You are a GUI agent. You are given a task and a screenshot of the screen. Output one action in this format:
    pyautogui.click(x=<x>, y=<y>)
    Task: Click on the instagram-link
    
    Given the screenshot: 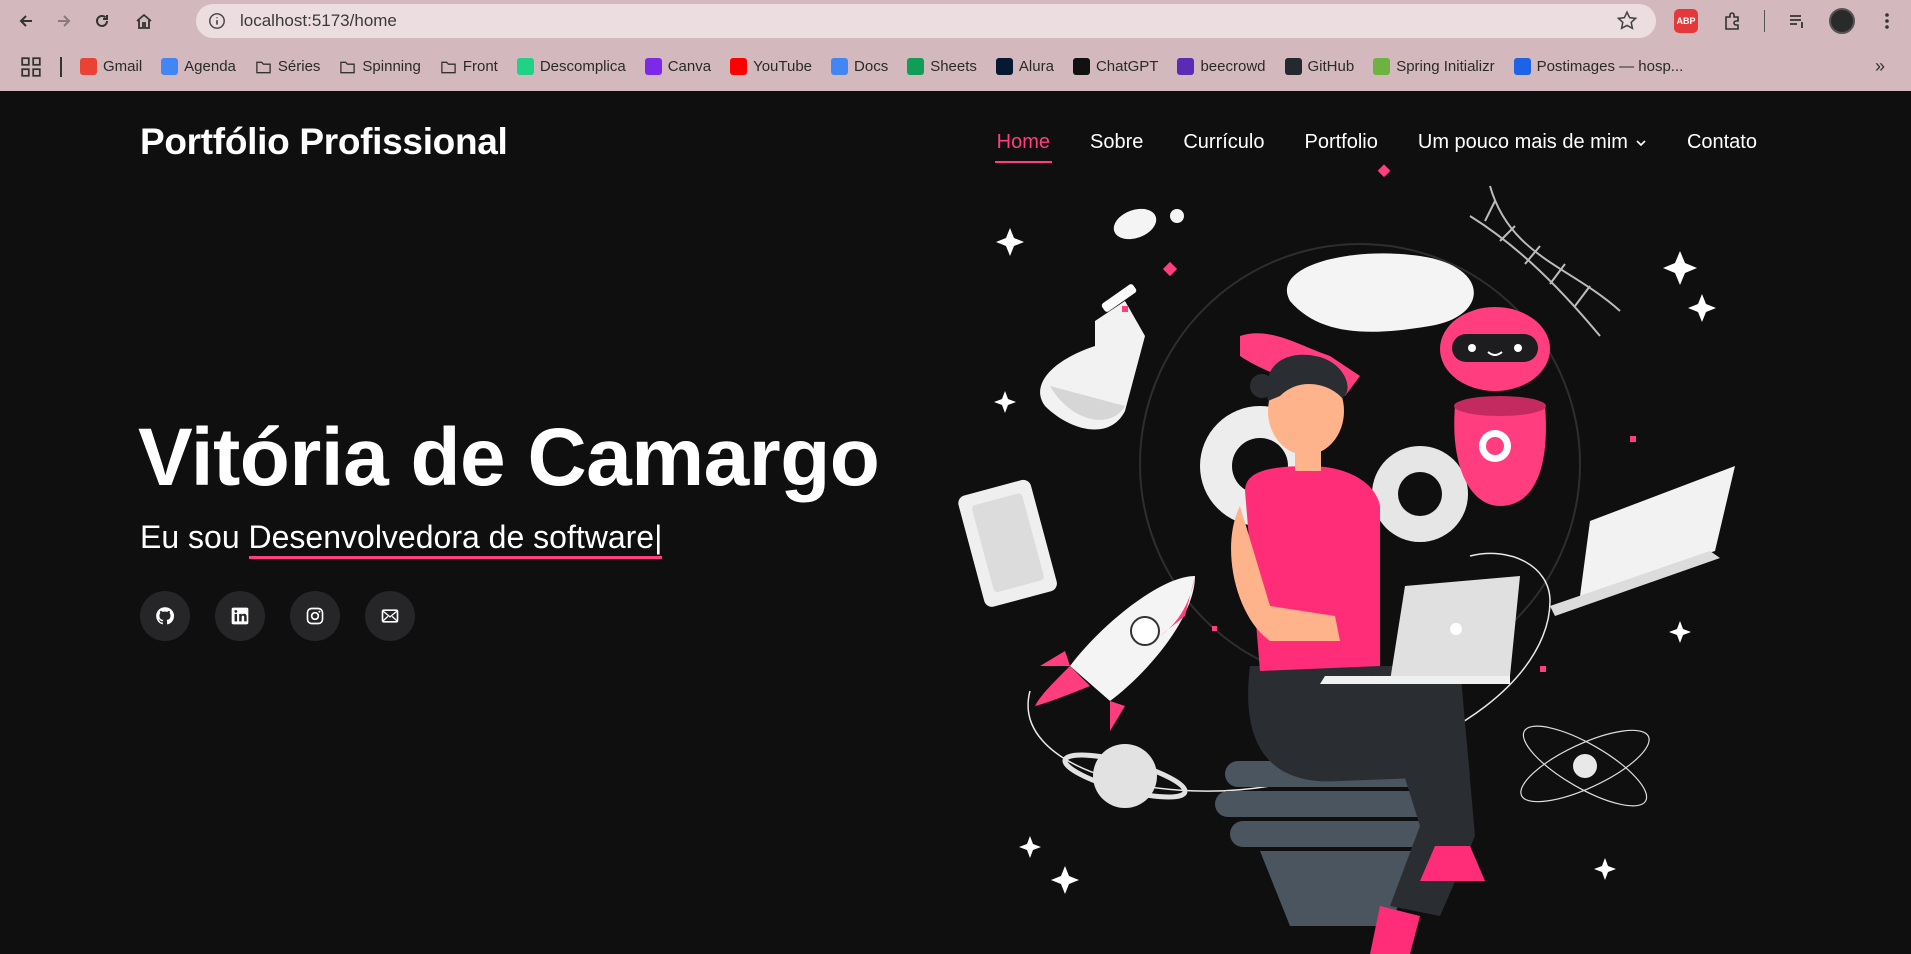 What is the action you would take?
    pyautogui.click(x=315, y=616)
    